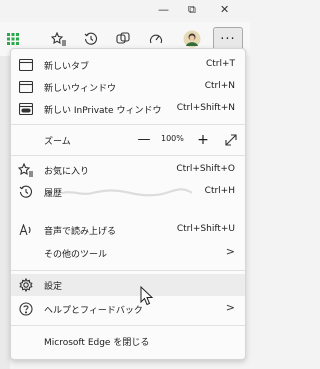 The image size is (320, 369). Describe the element at coordinates (128, 109) in the screenshot. I see `menu-item-new-inprivate: 新しい InPrivate ウィンドウ Ctrl+Shift+N` at that location.